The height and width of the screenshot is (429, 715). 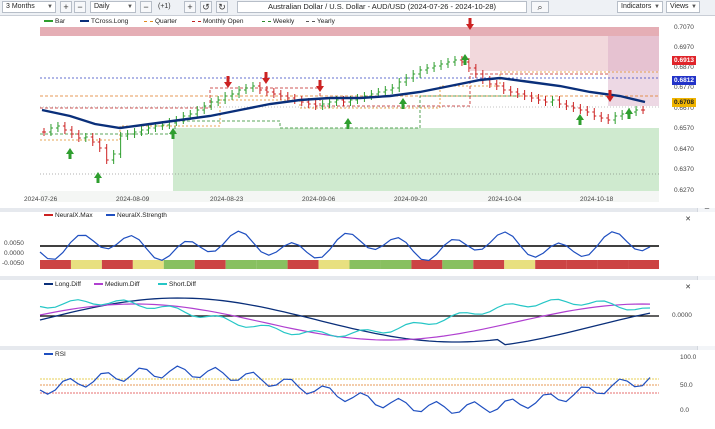 I want to click on legend-yearly: Yearly, so click(x=320, y=22).